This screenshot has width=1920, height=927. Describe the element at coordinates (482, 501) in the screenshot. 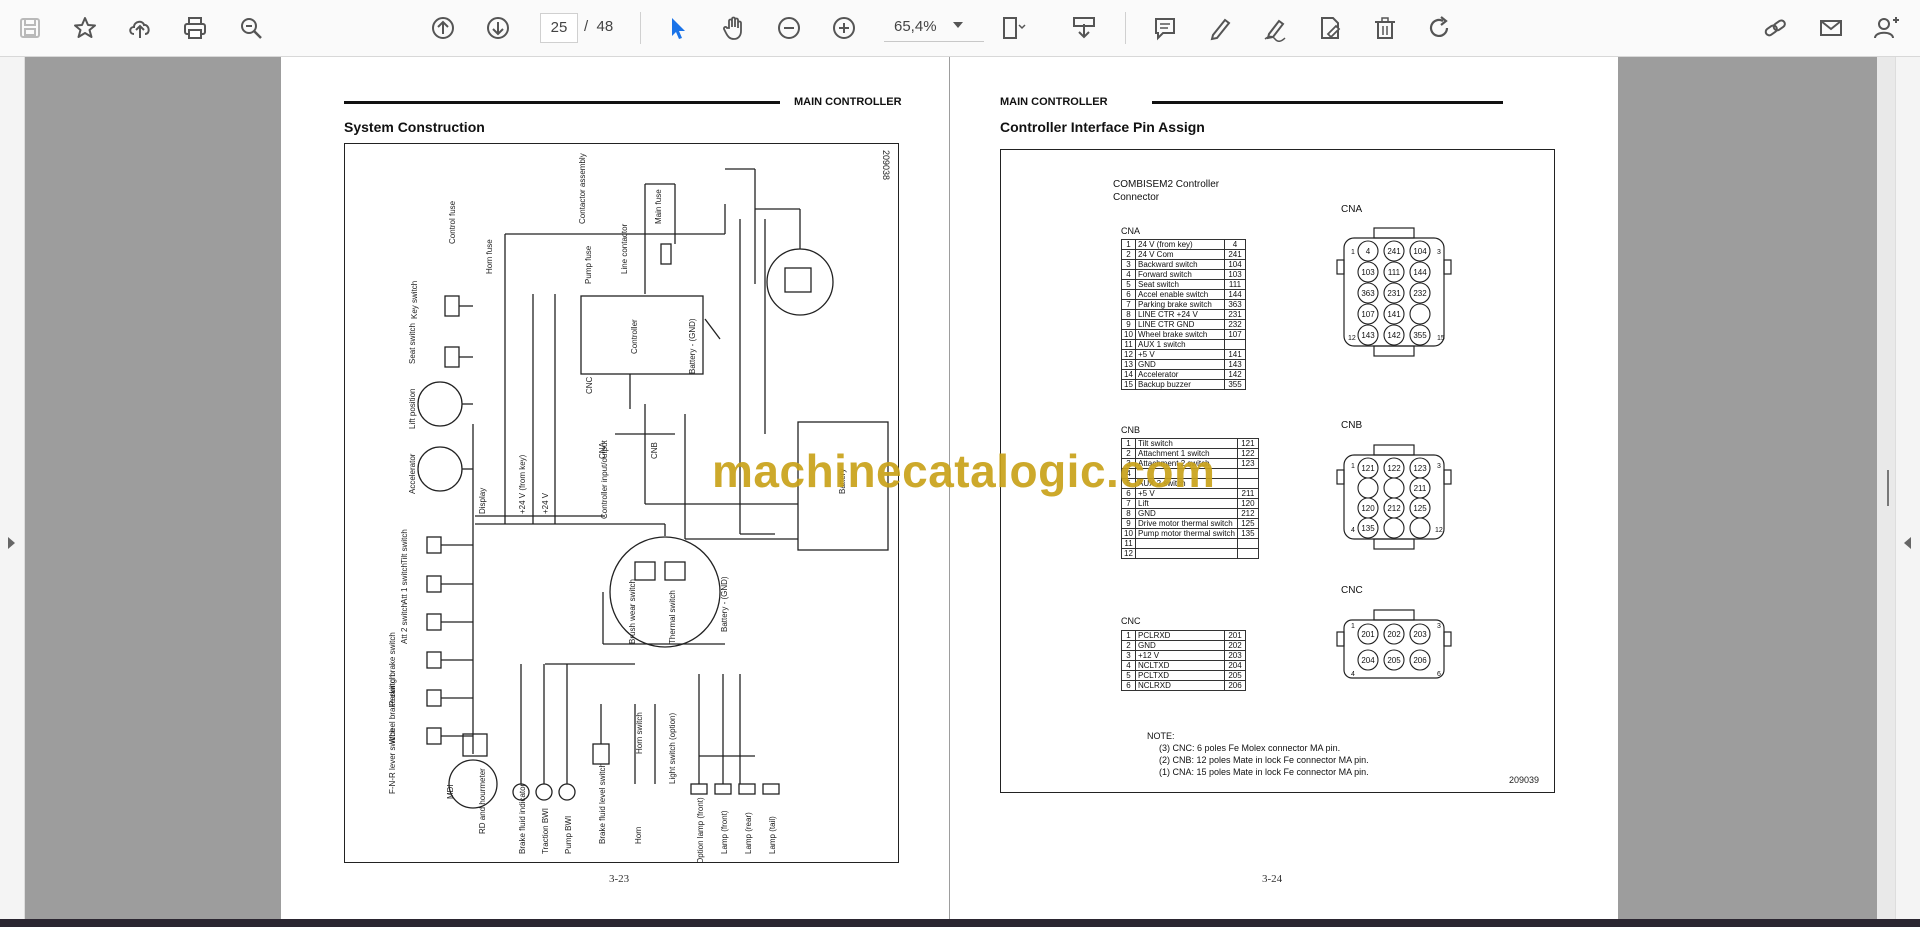

I see `label-display: Display` at that location.